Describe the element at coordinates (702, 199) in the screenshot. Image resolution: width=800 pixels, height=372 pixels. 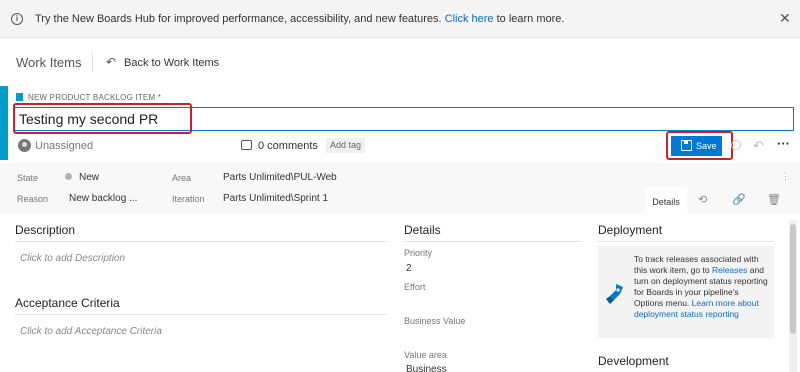
I see `history-icon: ⟲` at that location.